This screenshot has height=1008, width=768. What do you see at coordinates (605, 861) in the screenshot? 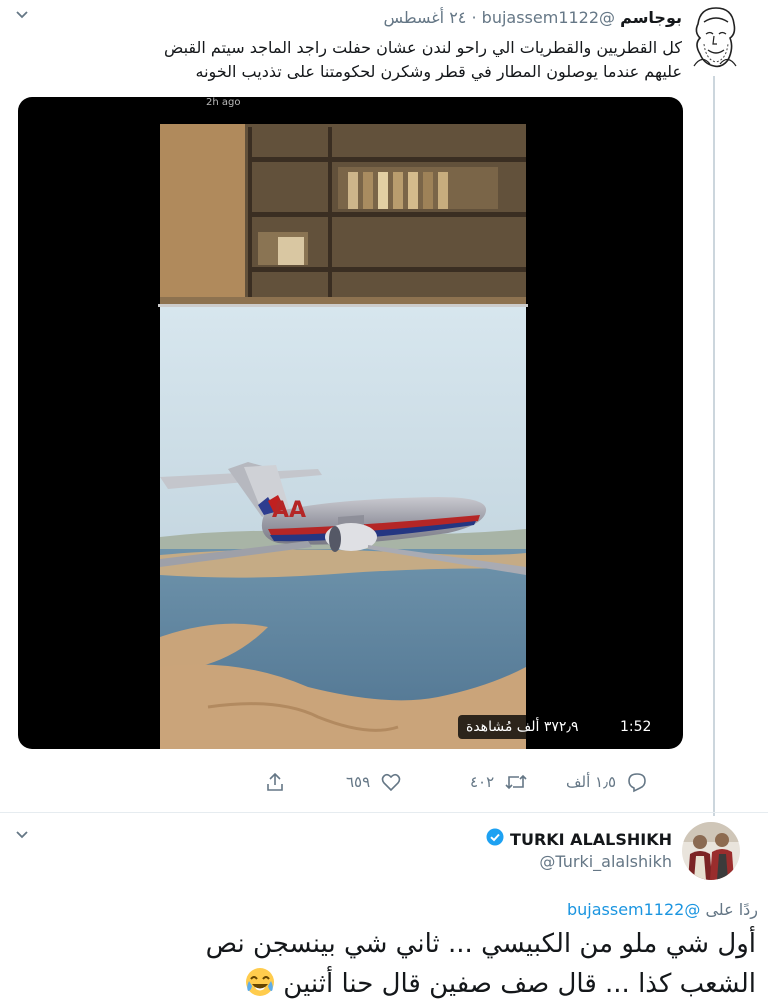
I see `author-handle: @Turki_alalshikh` at bounding box center [605, 861].